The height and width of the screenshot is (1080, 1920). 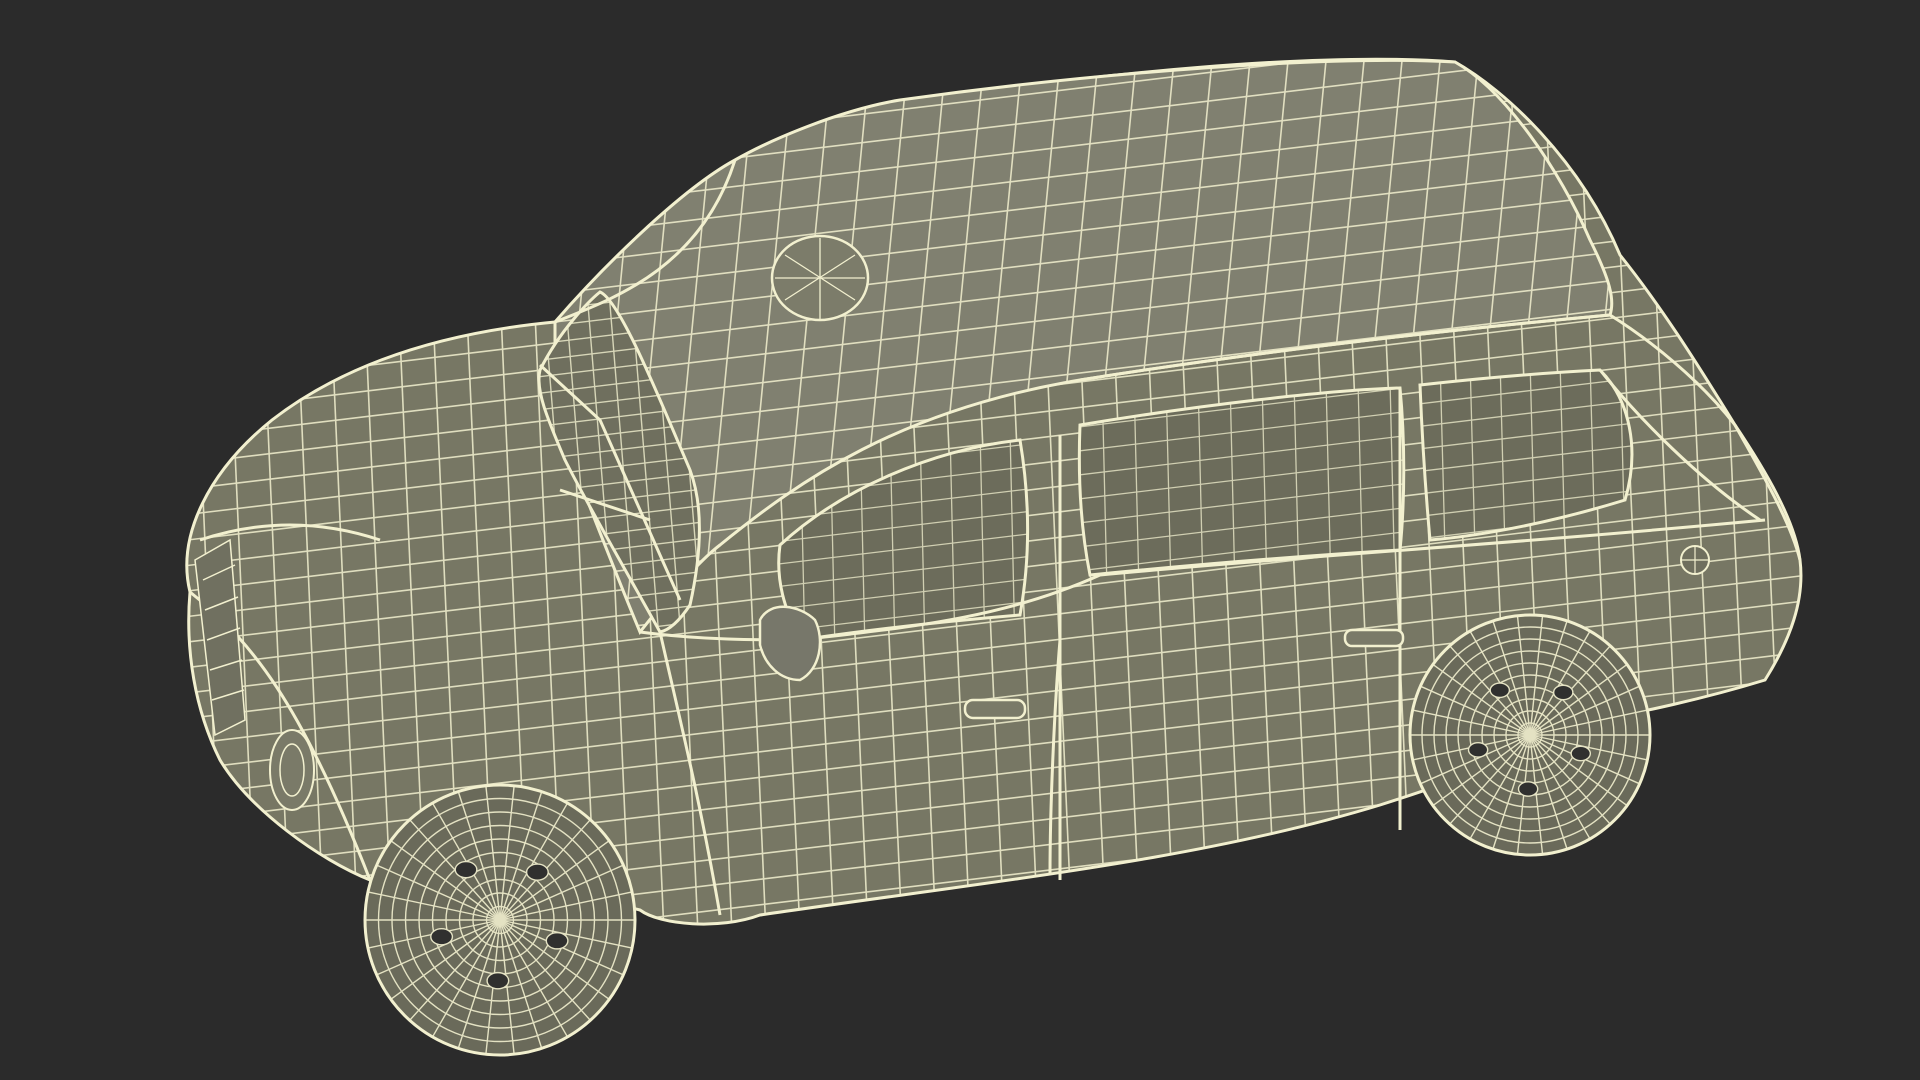 I want to click on rear-wheel, so click(x=1530, y=735).